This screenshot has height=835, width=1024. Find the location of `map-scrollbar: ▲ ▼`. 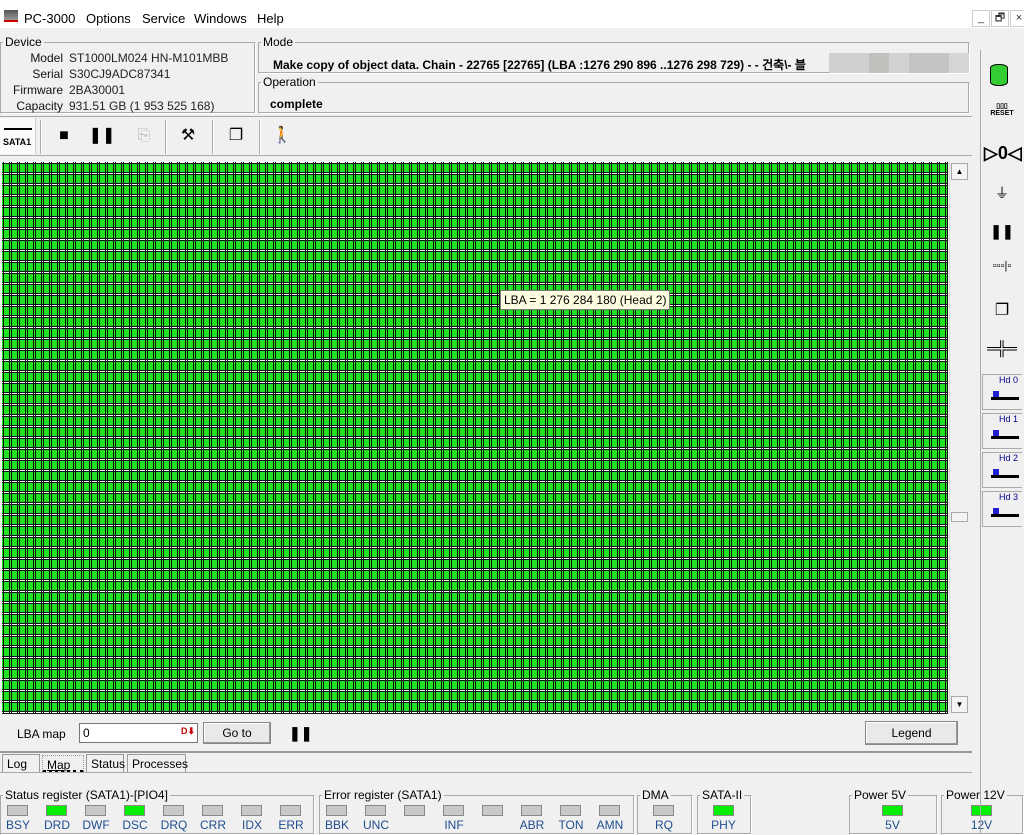

map-scrollbar: ▲ ▼ is located at coordinates (958, 438).